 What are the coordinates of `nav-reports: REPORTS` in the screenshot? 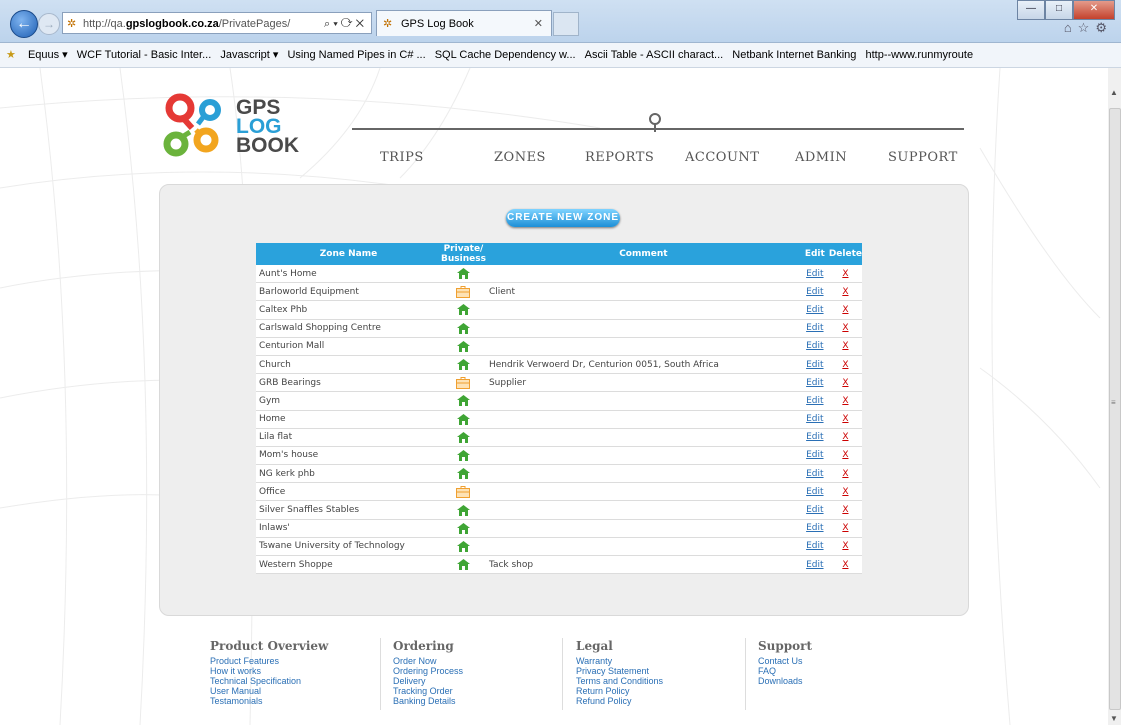 It's located at (619, 157).